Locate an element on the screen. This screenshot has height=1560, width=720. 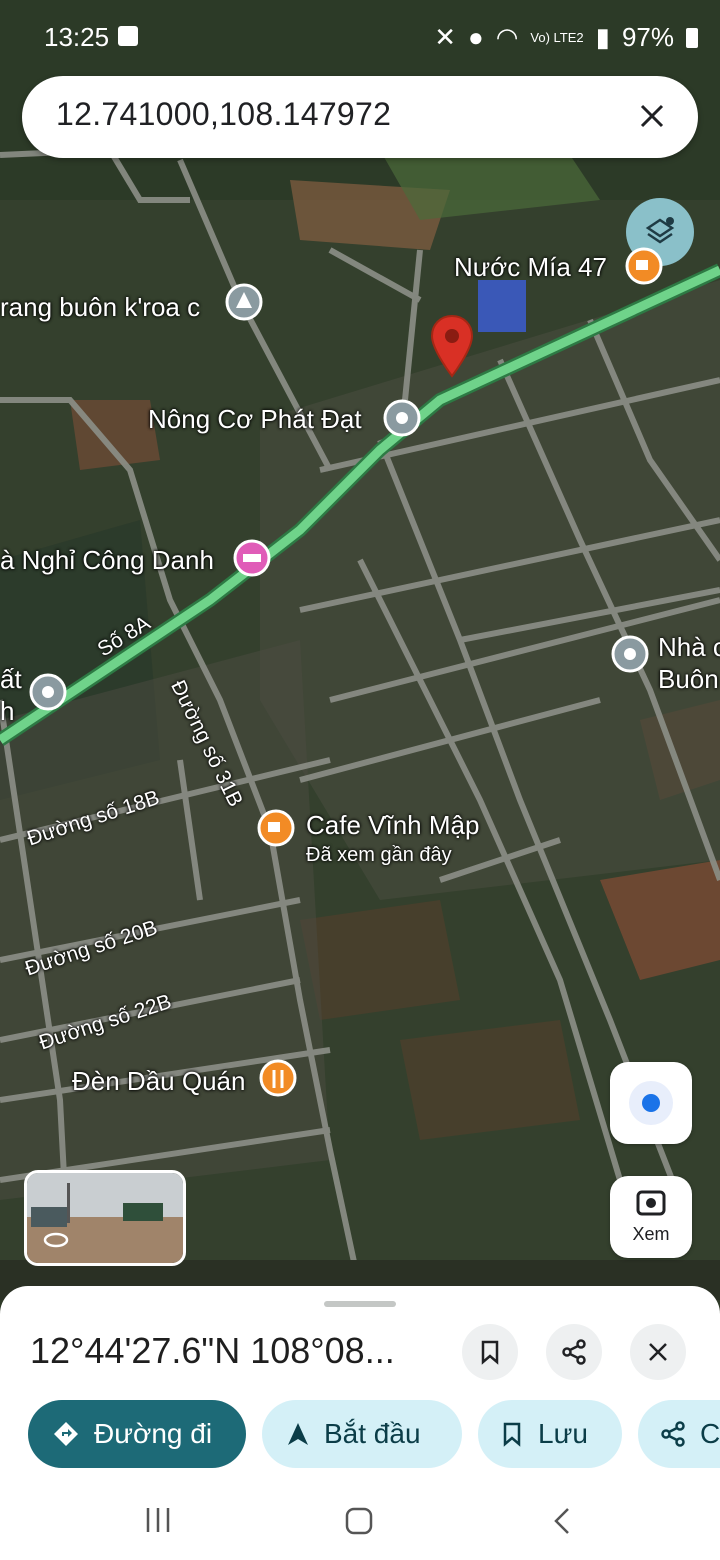
rotate-360-icon is located at coordinates (56, 1240).